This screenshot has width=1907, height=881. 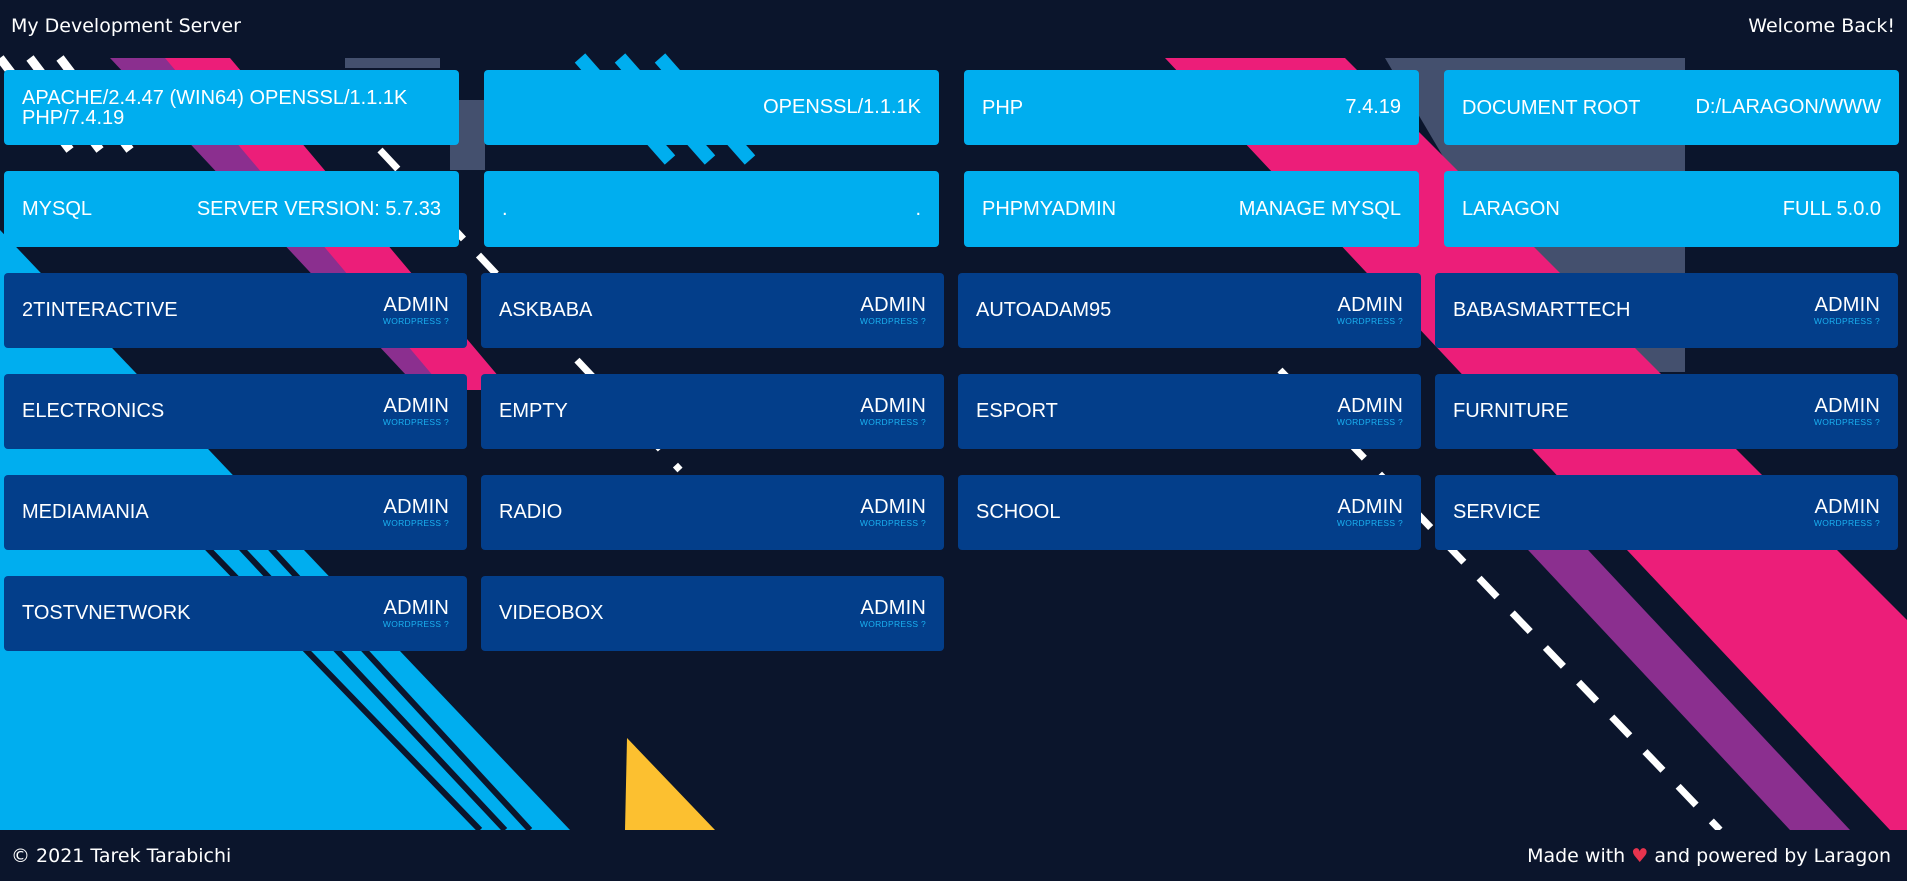 I want to click on site-tile-esport: ESPORT ADMIN WORDPRESS ?, so click(x=1189, y=411).